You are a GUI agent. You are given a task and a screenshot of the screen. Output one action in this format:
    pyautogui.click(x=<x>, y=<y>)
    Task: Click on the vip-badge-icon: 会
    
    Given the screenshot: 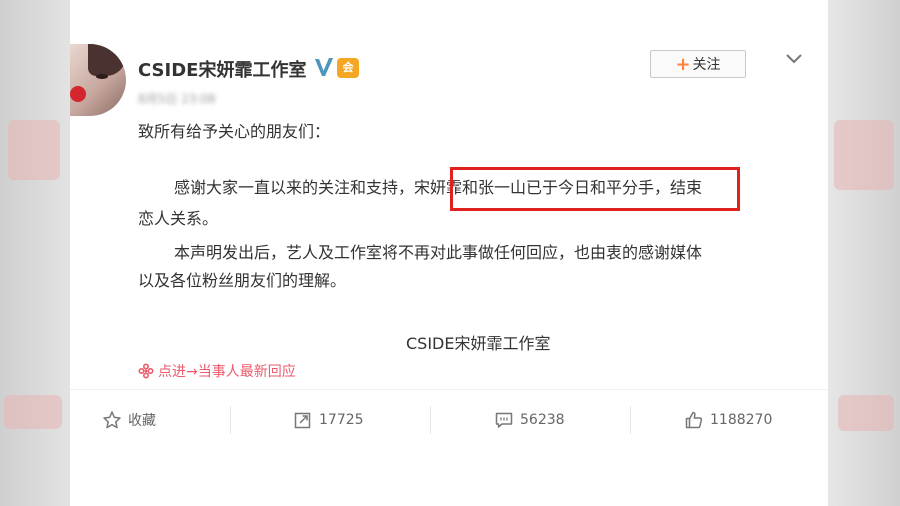 What is the action you would take?
    pyautogui.click(x=348, y=68)
    